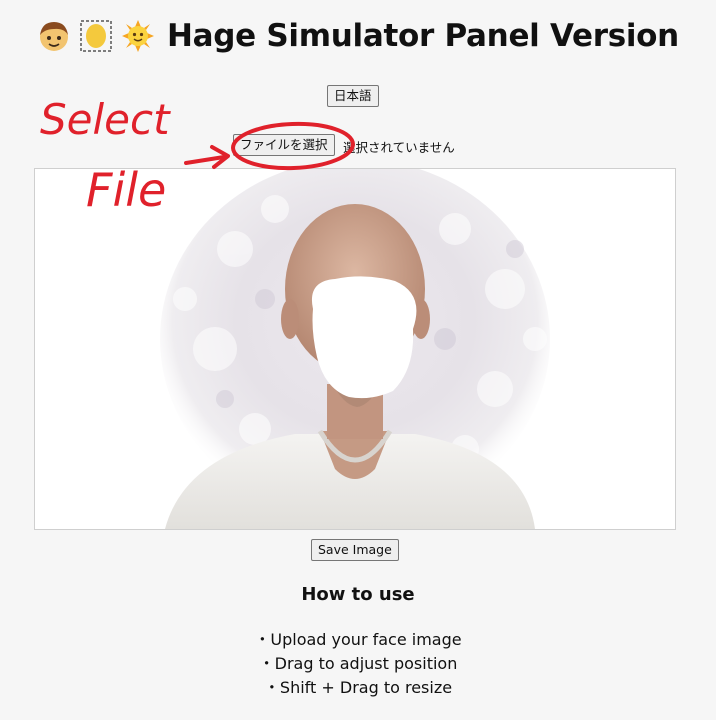  Describe the element at coordinates (423, 36) in the screenshot. I see `page-title: Hage Simulator Panel Version` at that location.